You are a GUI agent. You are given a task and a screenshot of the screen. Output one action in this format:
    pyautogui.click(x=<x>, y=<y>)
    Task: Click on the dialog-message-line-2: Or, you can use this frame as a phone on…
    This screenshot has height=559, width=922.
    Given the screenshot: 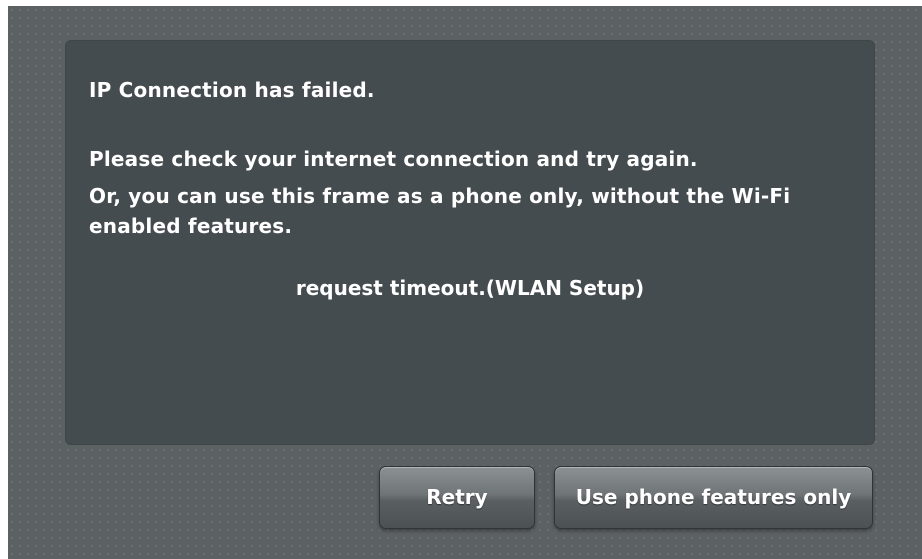 What is the action you would take?
    pyautogui.click(x=440, y=196)
    